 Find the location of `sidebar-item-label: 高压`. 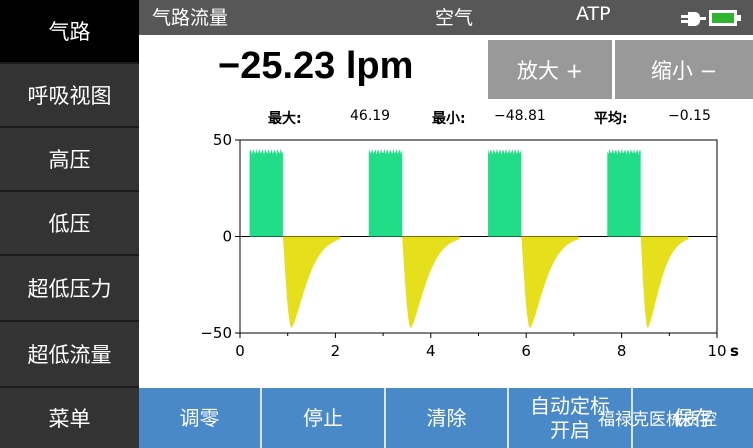

sidebar-item-label: 高压 is located at coordinates (69, 160).